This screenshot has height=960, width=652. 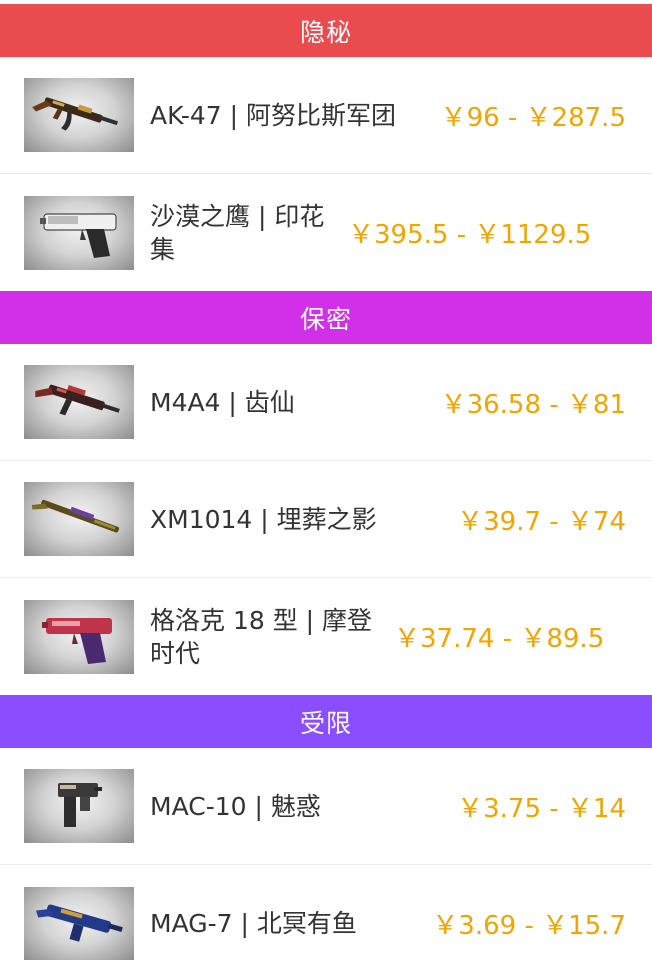 What do you see at coordinates (541, 521) in the screenshot?
I see `price-range: ￥39.7 - ￥74` at bounding box center [541, 521].